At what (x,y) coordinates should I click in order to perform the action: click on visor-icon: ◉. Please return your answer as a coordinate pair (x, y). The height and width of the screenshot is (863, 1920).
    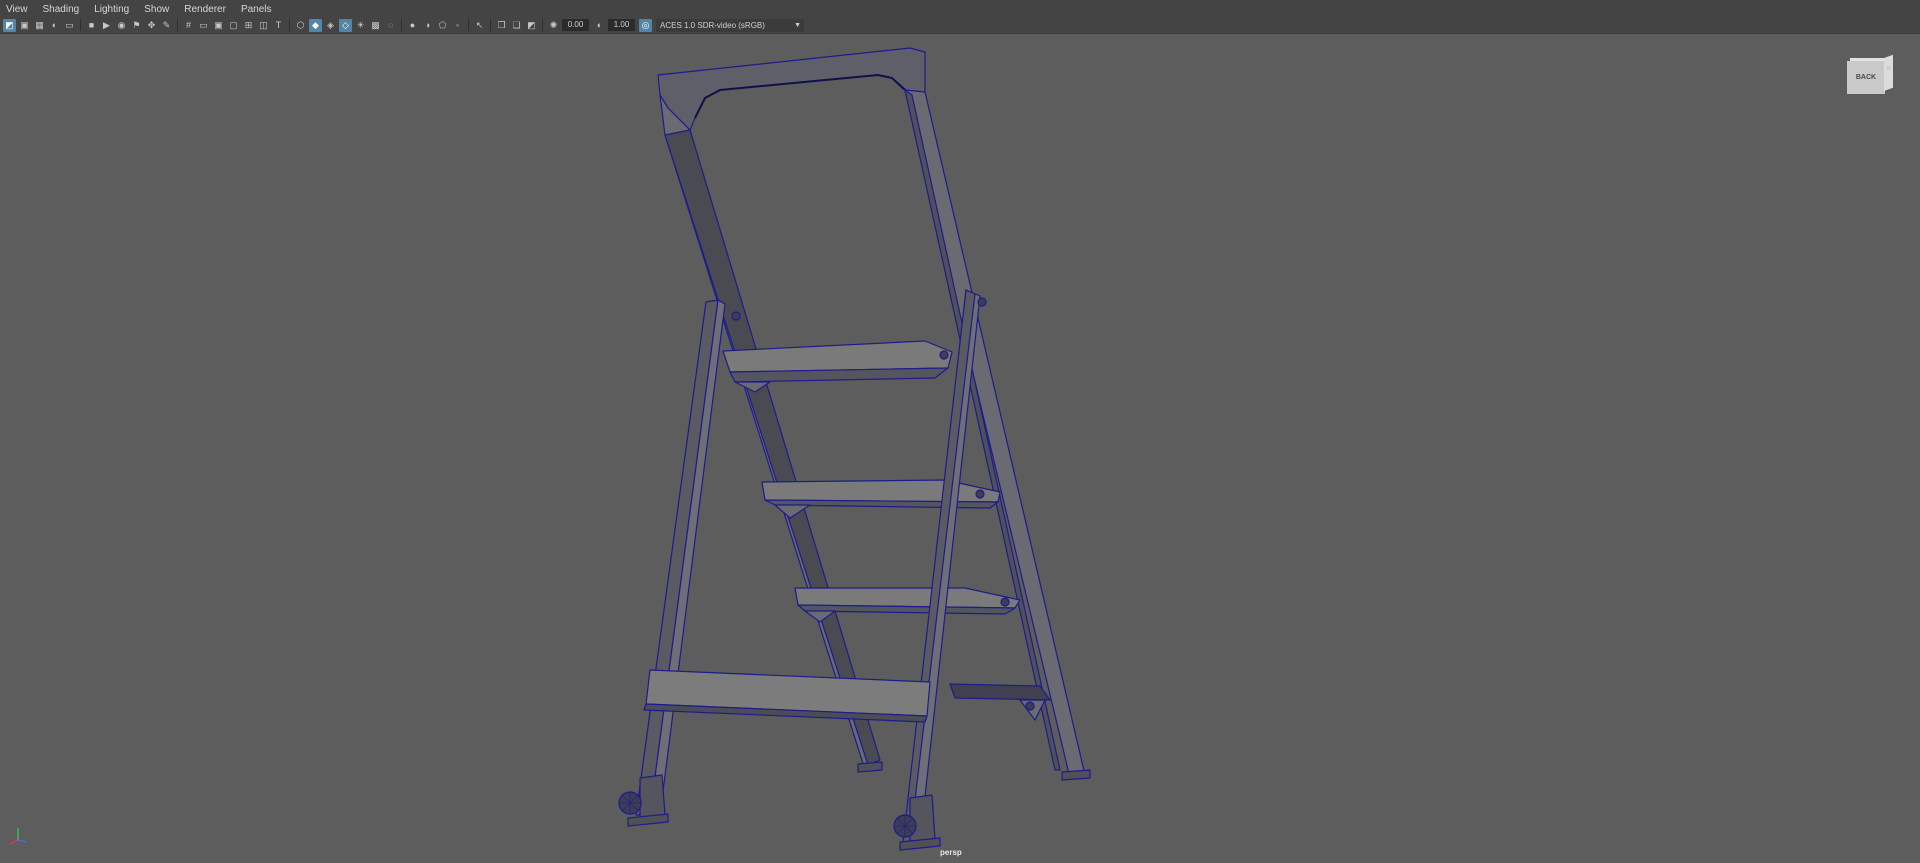
    Looking at the image, I should click on (121, 25).